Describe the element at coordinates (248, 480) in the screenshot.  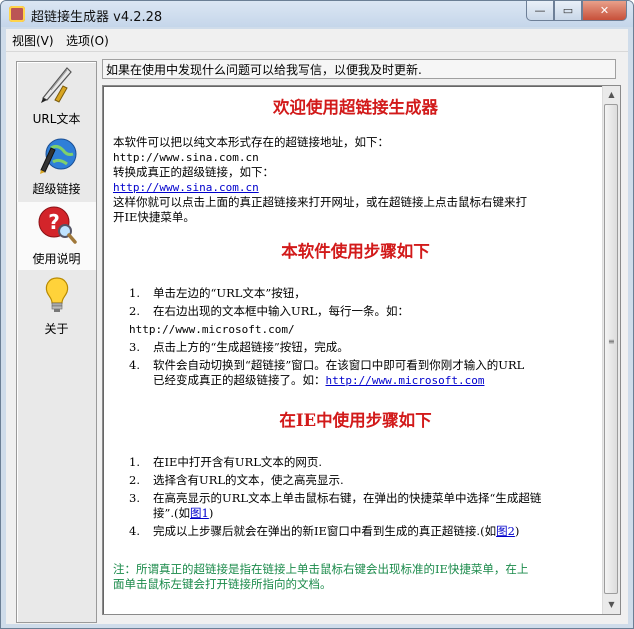
I see `list-text: 选择含有URL的文本，使之高亮显示.` at that location.